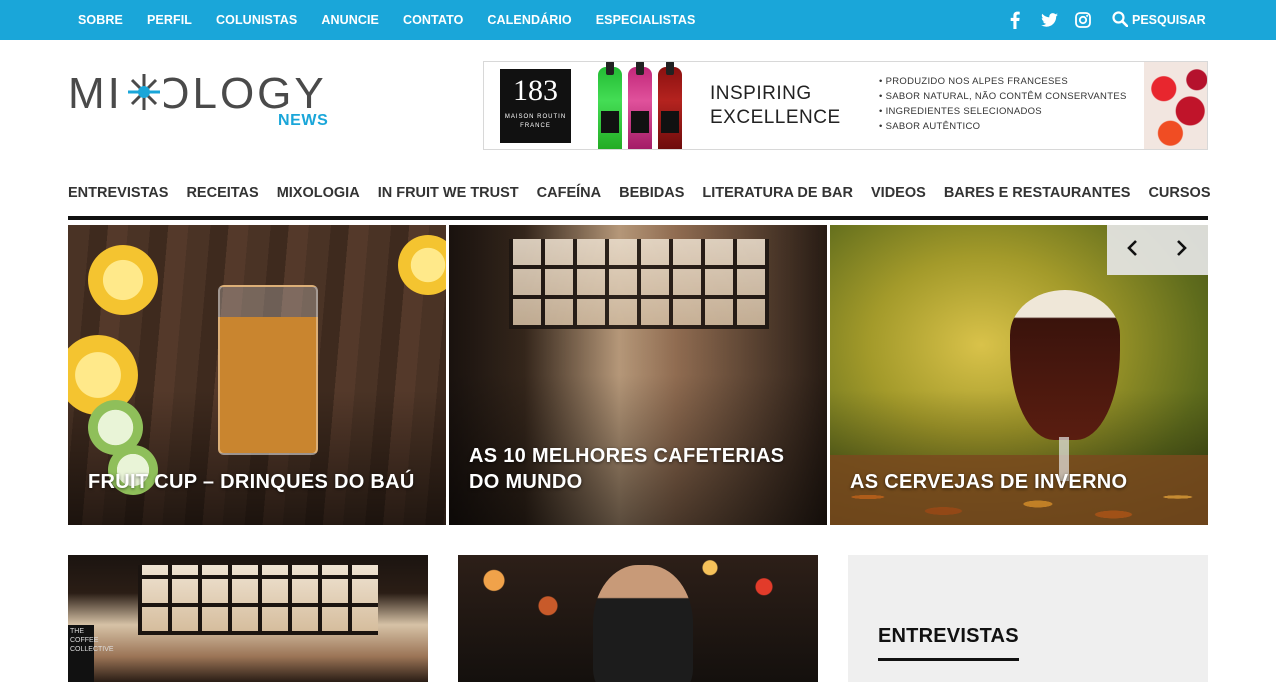 This screenshot has height=682, width=1276. Describe the element at coordinates (1015, 20) in the screenshot. I see `facebook-icon` at that location.